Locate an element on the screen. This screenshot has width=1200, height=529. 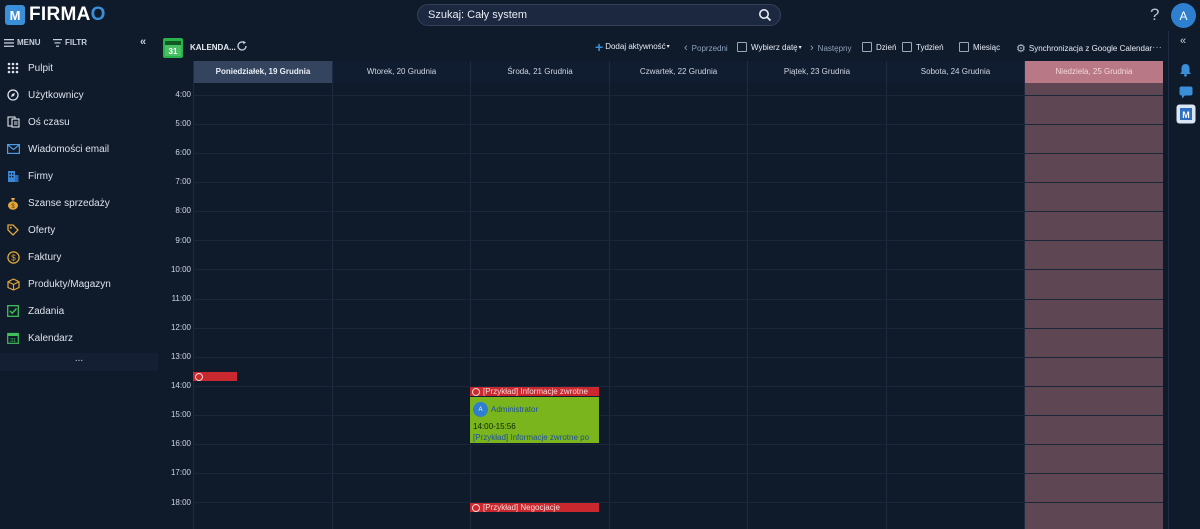
day-column-friday is located at coordinates (816, 306).